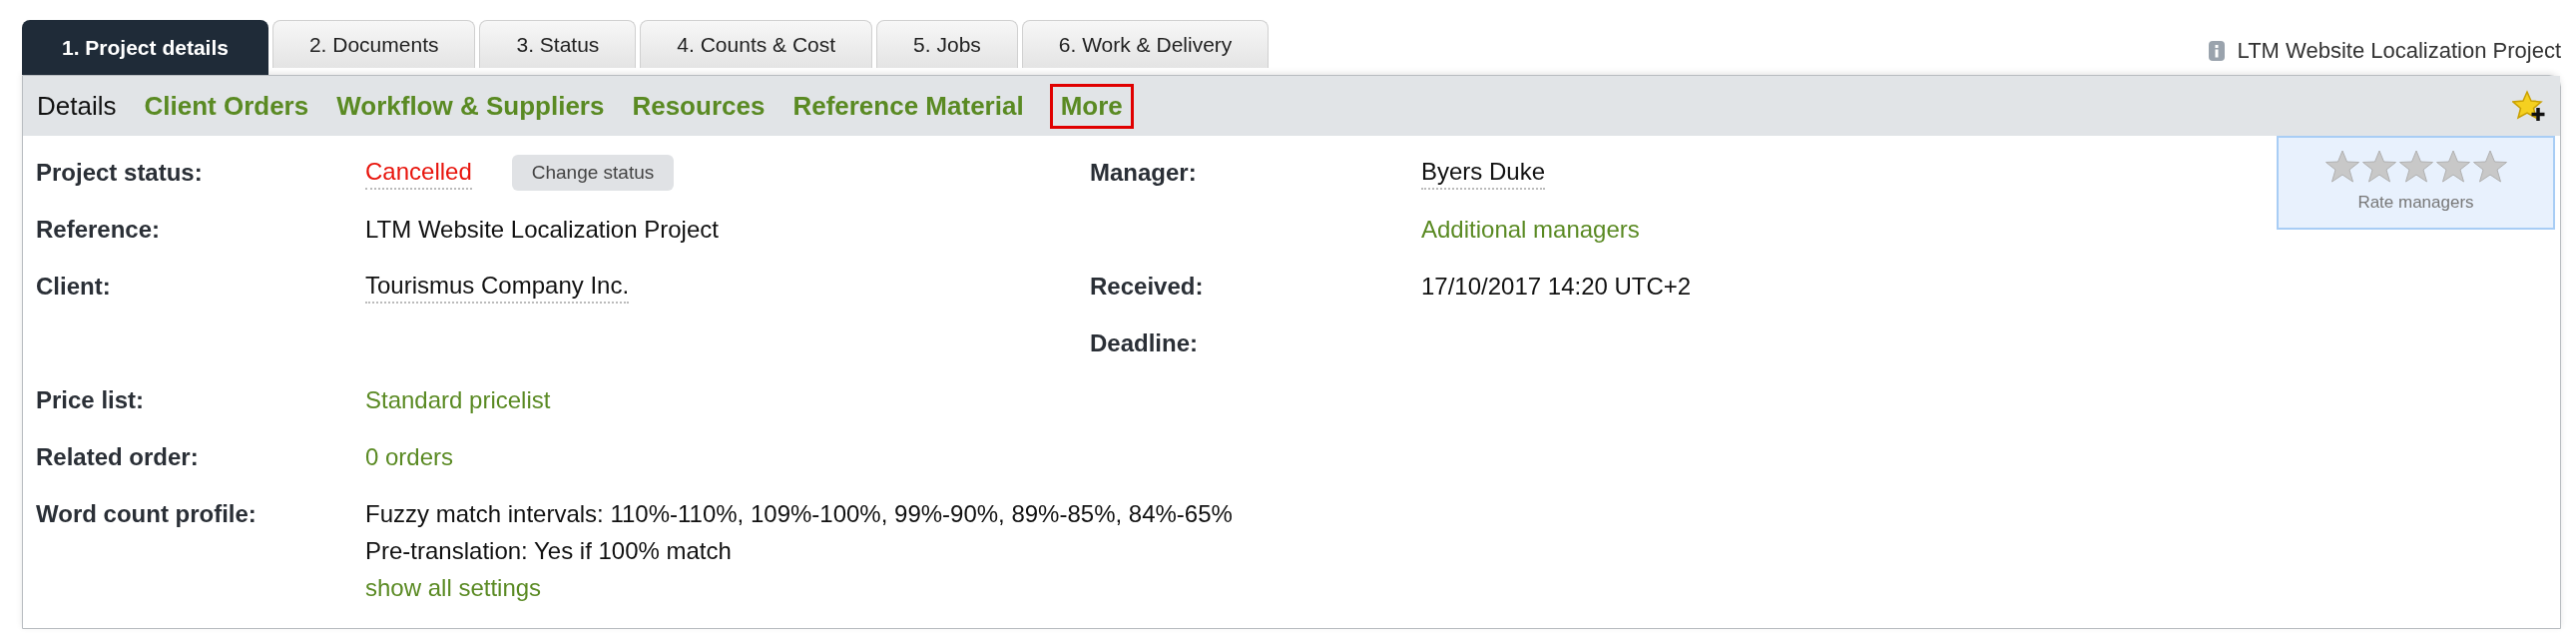 The height and width of the screenshot is (638, 2576). Describe the element at coordinates (118, 456) in the screenshot. I see `field-label: Related order:` at that location.